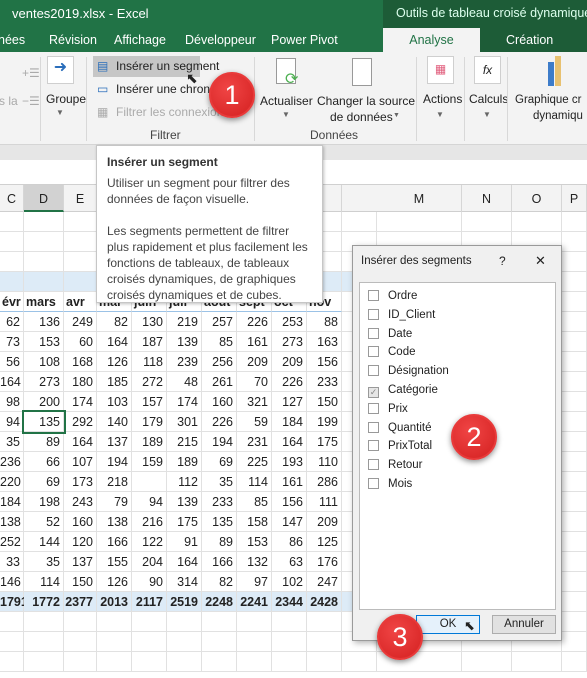 The width and height of the screenshot is (587, 678). What do you see at coordinates (289, 522) in the screenshot?
I see `table-cell: 147` at bounding box center [289, 522].